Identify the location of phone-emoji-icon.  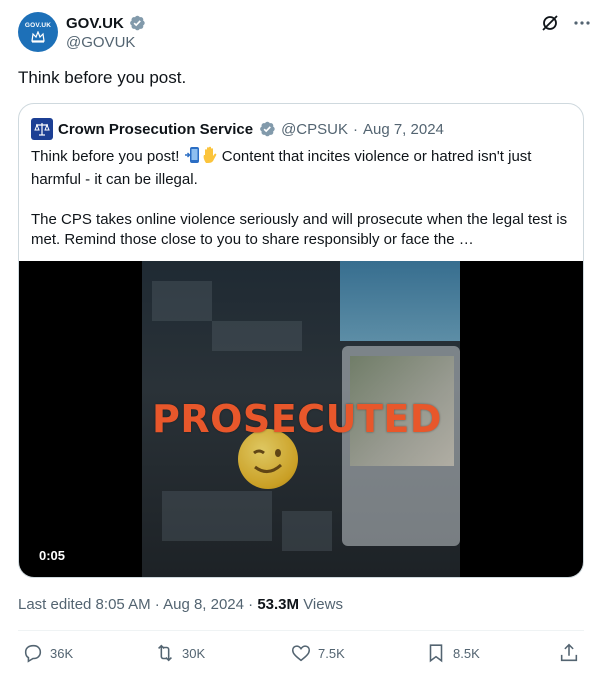
(193, 158).